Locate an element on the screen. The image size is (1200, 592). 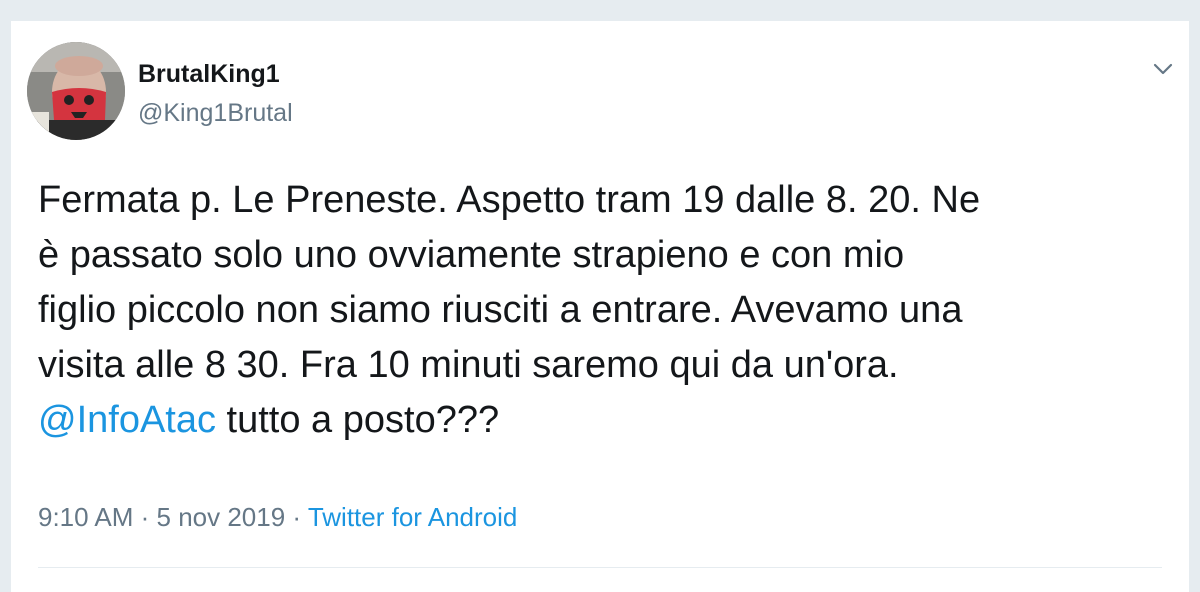
tweet-source-link: Twitter for Android is located at coordinates (413, 517).